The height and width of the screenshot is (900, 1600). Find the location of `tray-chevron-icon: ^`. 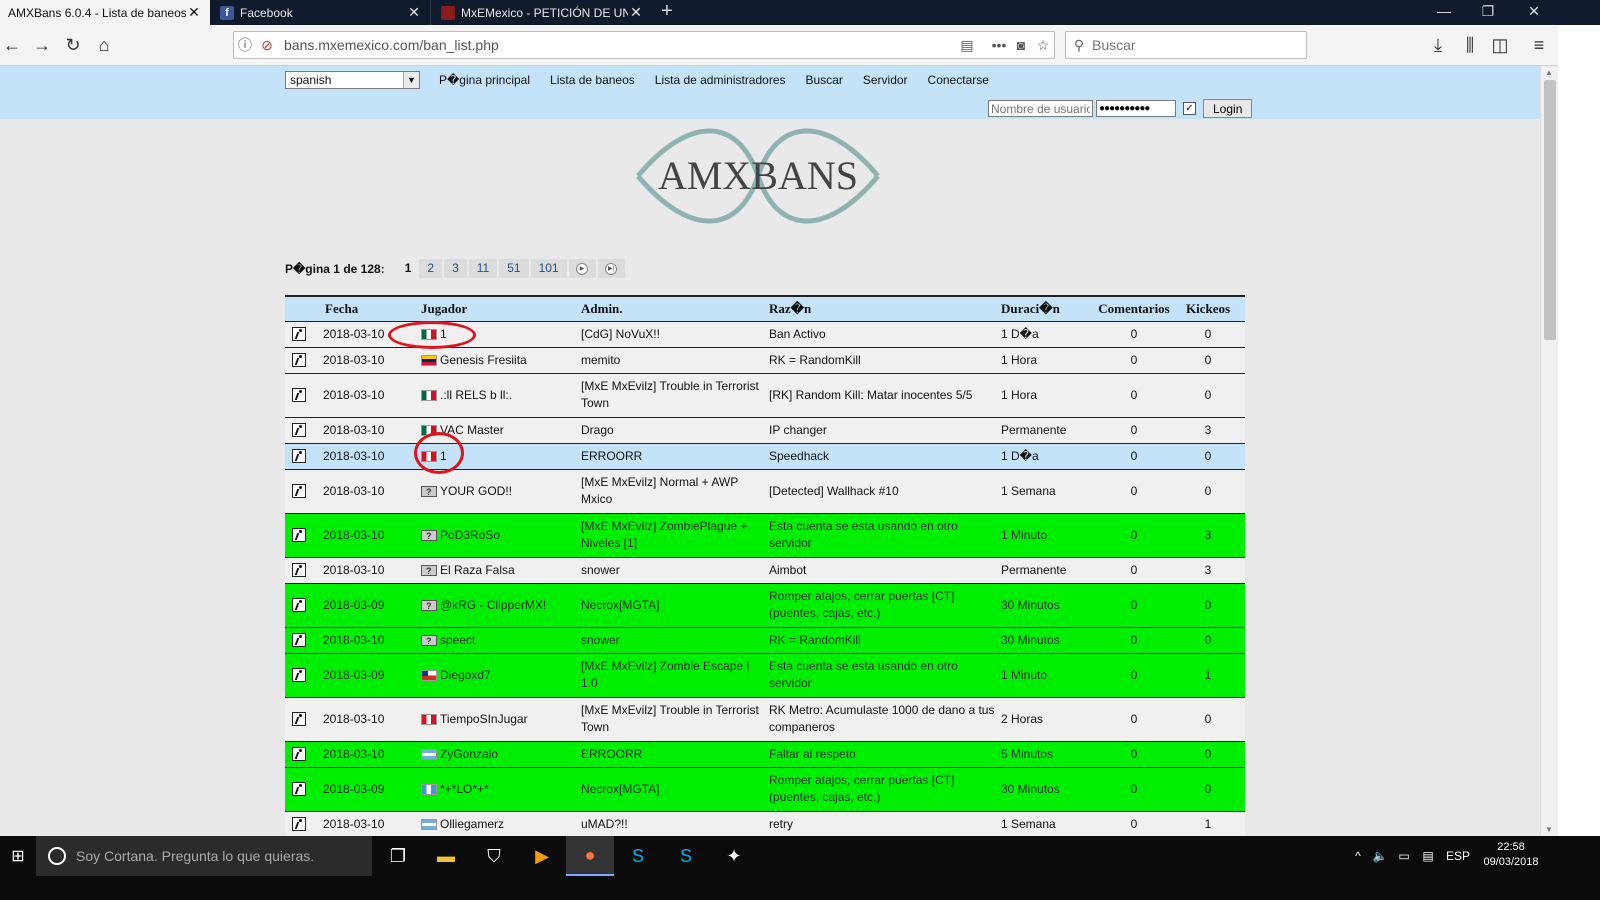

tray-chevron-icon: ^ is located at coordinates (1358, 856).